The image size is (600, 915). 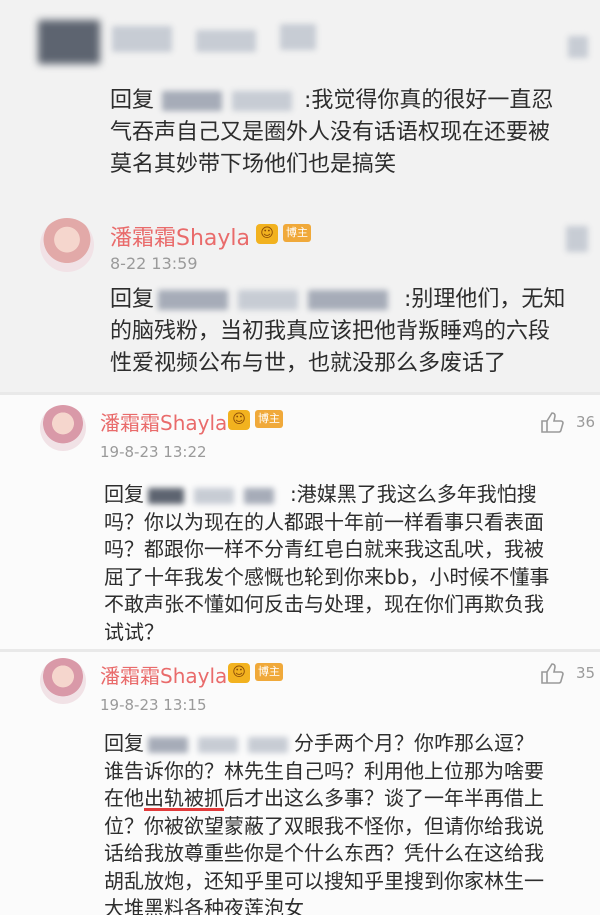 What do you see at coordinates (586, 673) in the screenshot?
I see `like-count: 35` at bounding box center [586, 673].